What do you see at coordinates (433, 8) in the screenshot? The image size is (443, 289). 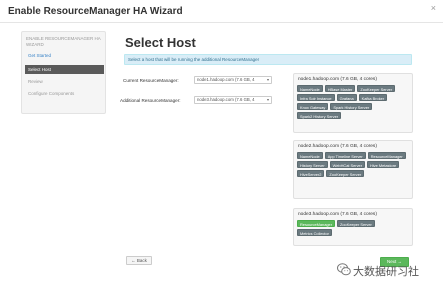 I see `close-icon: ×` at bounding box center [433, 8].